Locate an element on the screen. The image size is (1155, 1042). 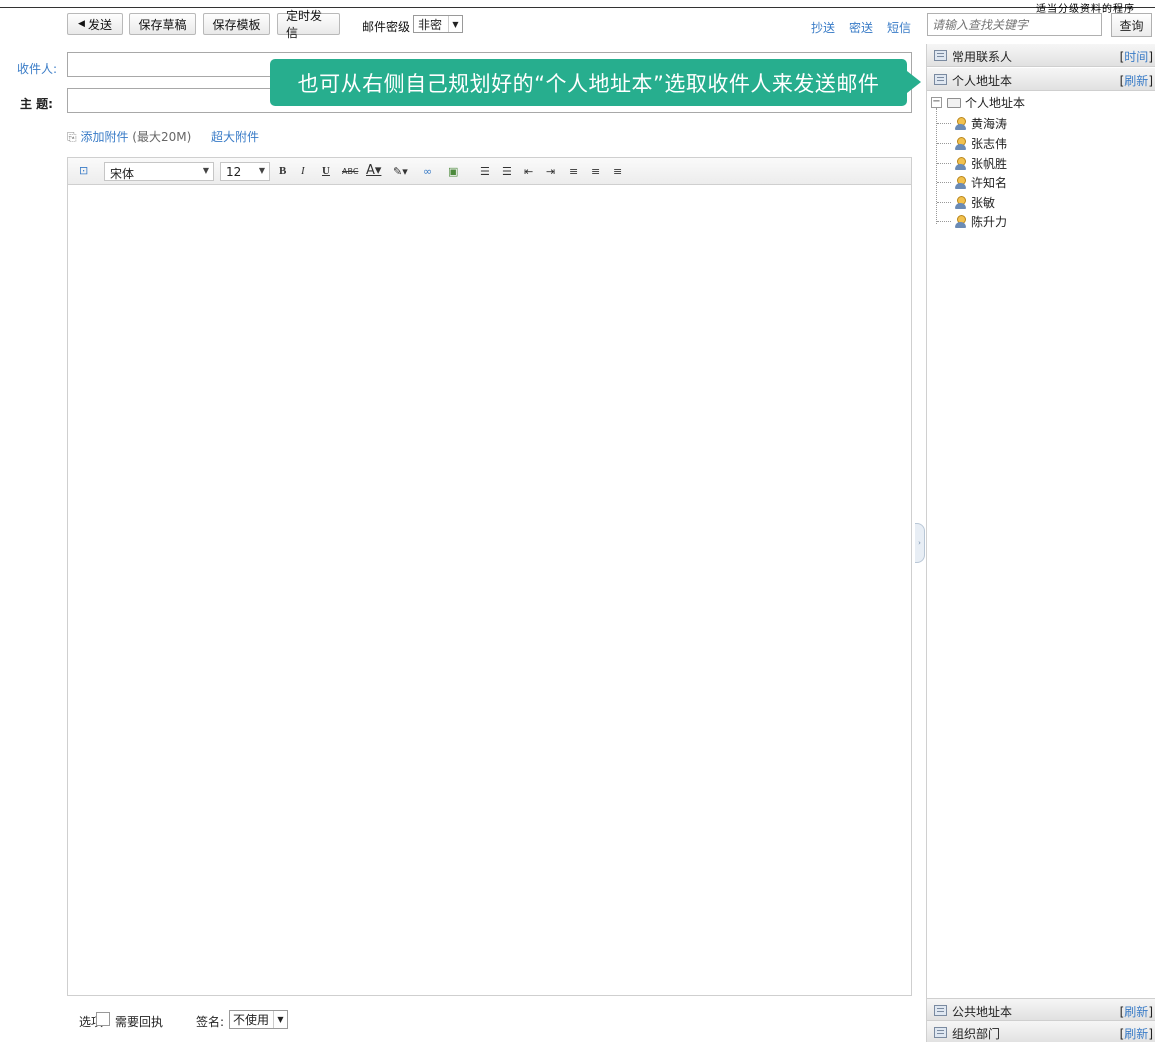
refresh-personal-link: [刷新] is located at coordinates (1136, 80).